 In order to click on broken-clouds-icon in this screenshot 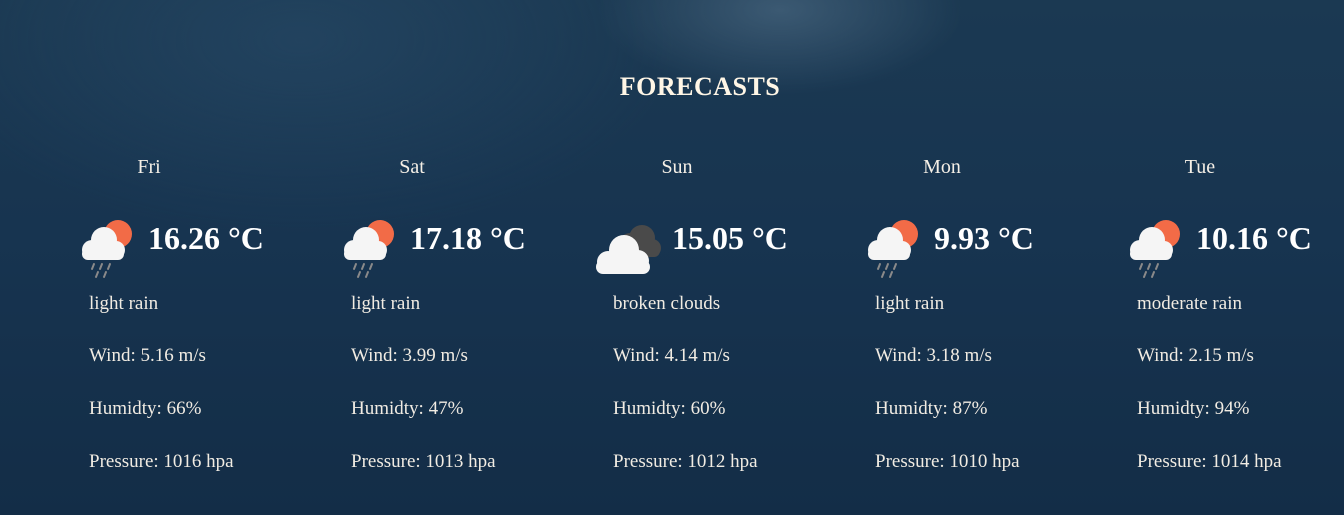, I will do `click(629, 249)`.